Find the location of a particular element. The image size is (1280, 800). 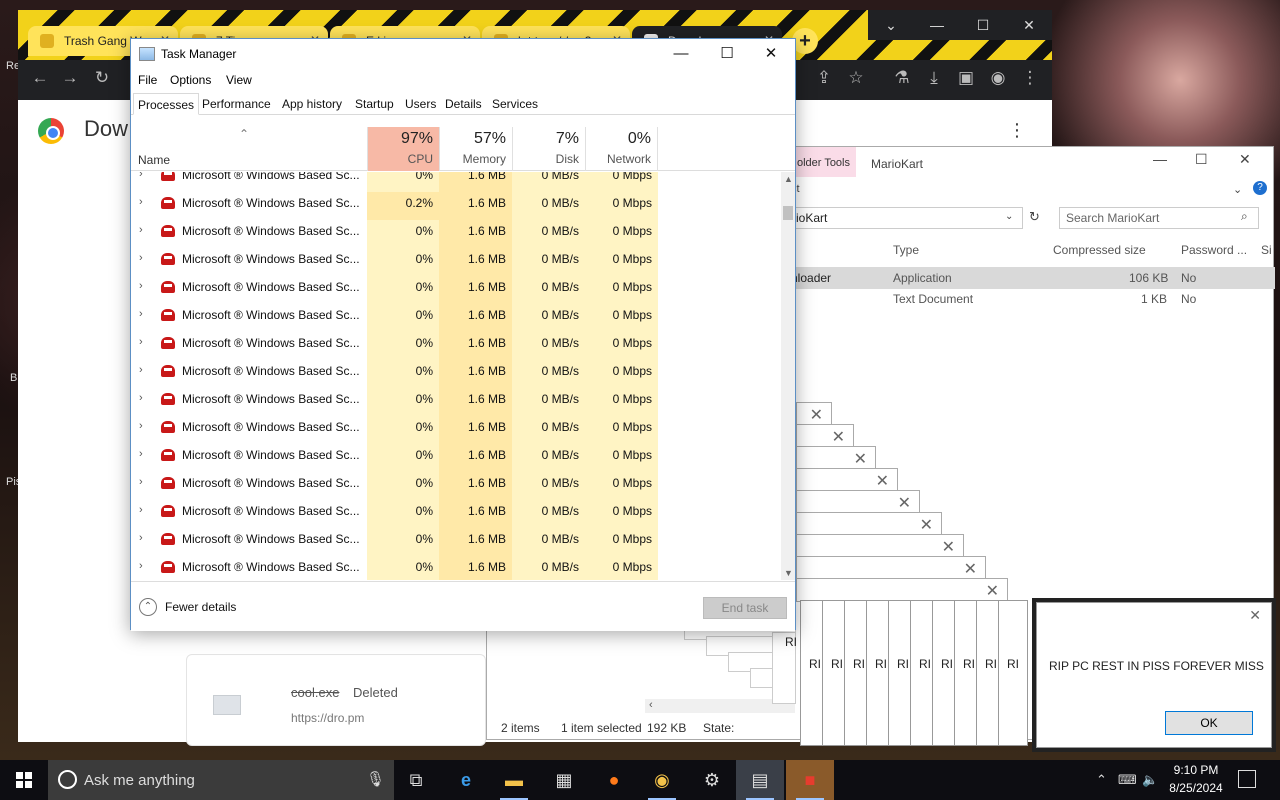

column-header-compressed: Compressed size is located at coordinates (1099, 250).